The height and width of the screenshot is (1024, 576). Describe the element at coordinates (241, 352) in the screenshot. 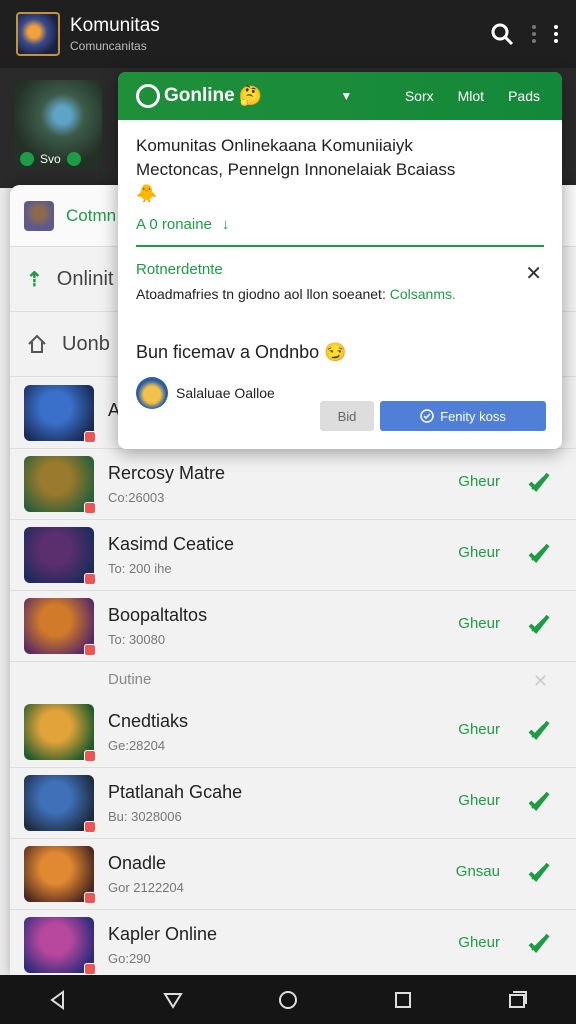

I see `dialog-line2: Bun ficemav a Ondnbo 😏` at that location.